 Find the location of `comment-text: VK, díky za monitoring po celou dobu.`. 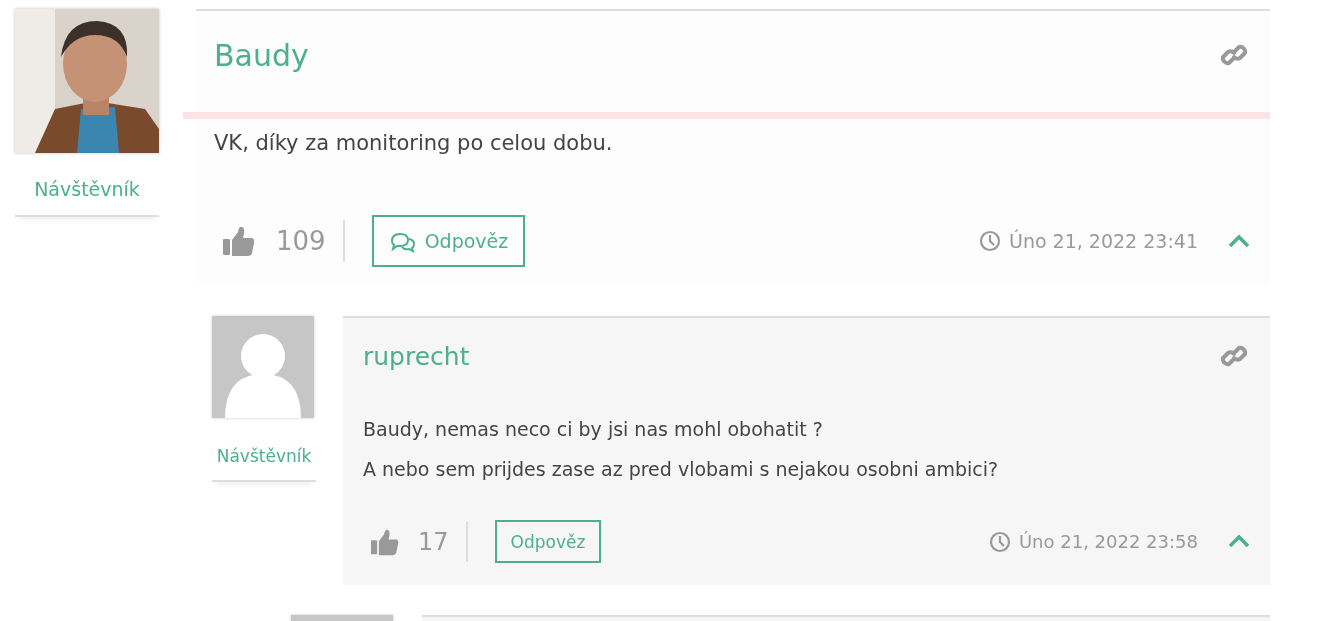

comment-text: VK, díky za monitoring po celou dobu. is located at coordinates (414, 143).